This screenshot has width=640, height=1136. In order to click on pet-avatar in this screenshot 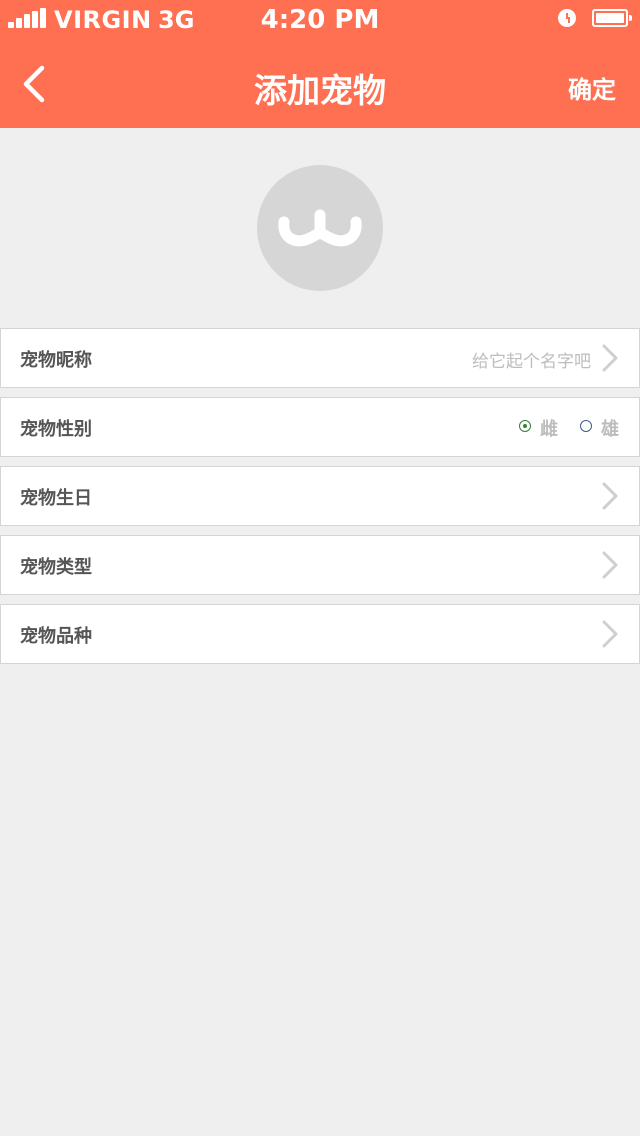, I will do `click(320, 228)`.